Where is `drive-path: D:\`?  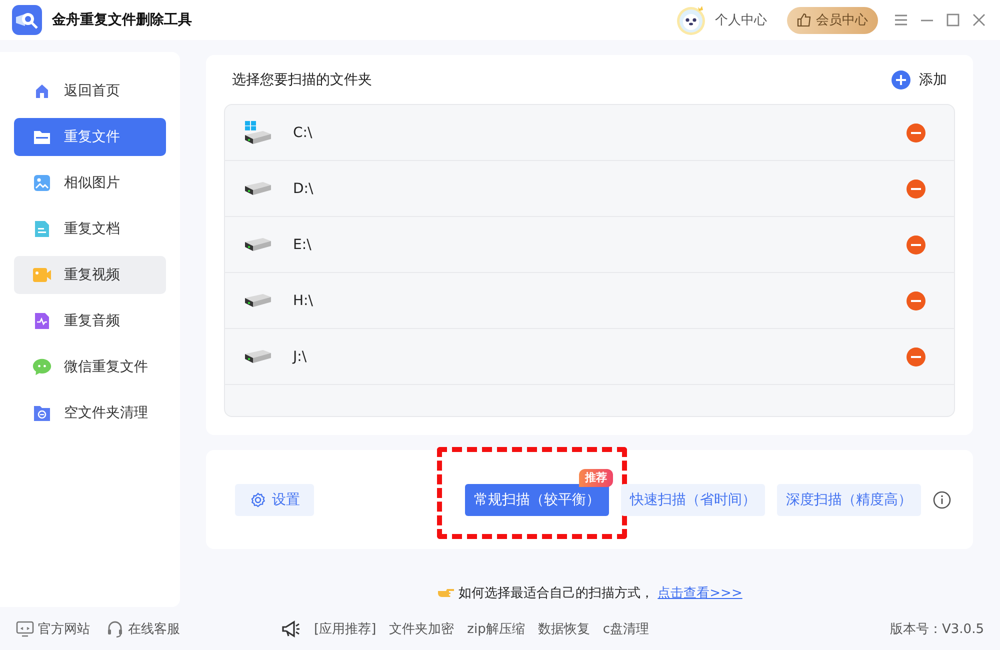 drive-path: D:\ is located at coordinates (303, 188).